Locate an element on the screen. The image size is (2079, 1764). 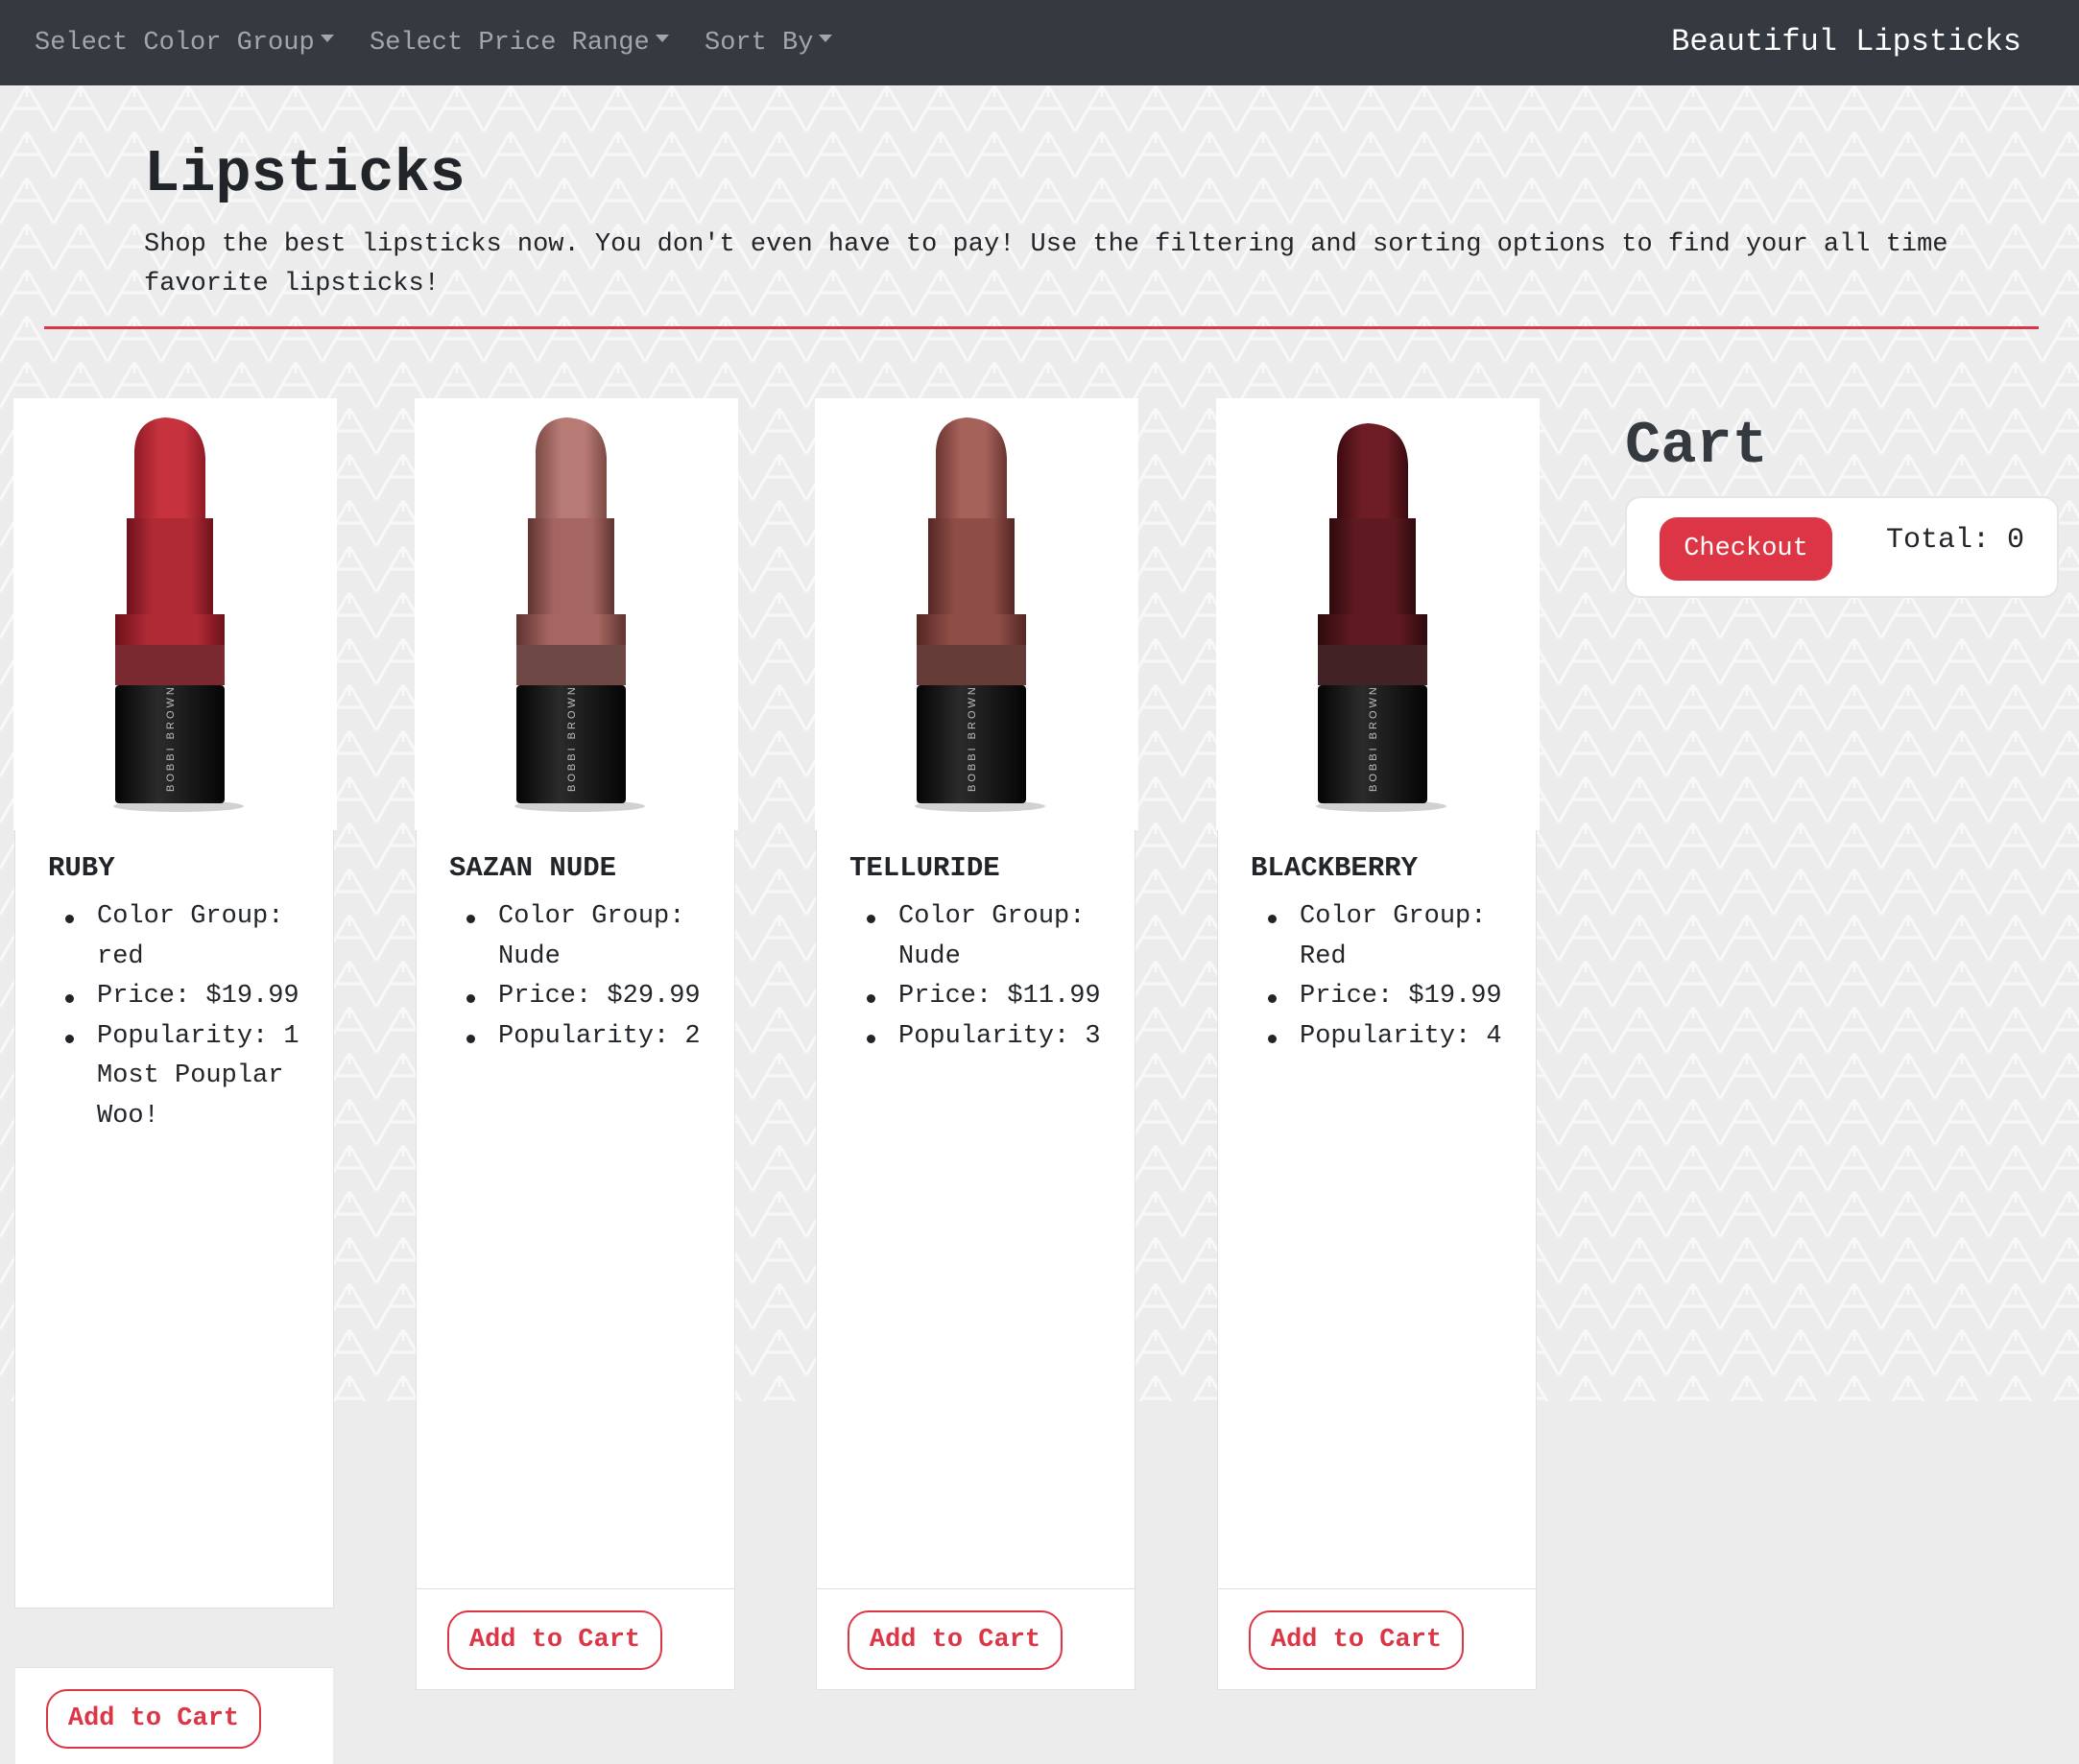
spec-price: Price: $29.99 is located at coordinates (596, 997).